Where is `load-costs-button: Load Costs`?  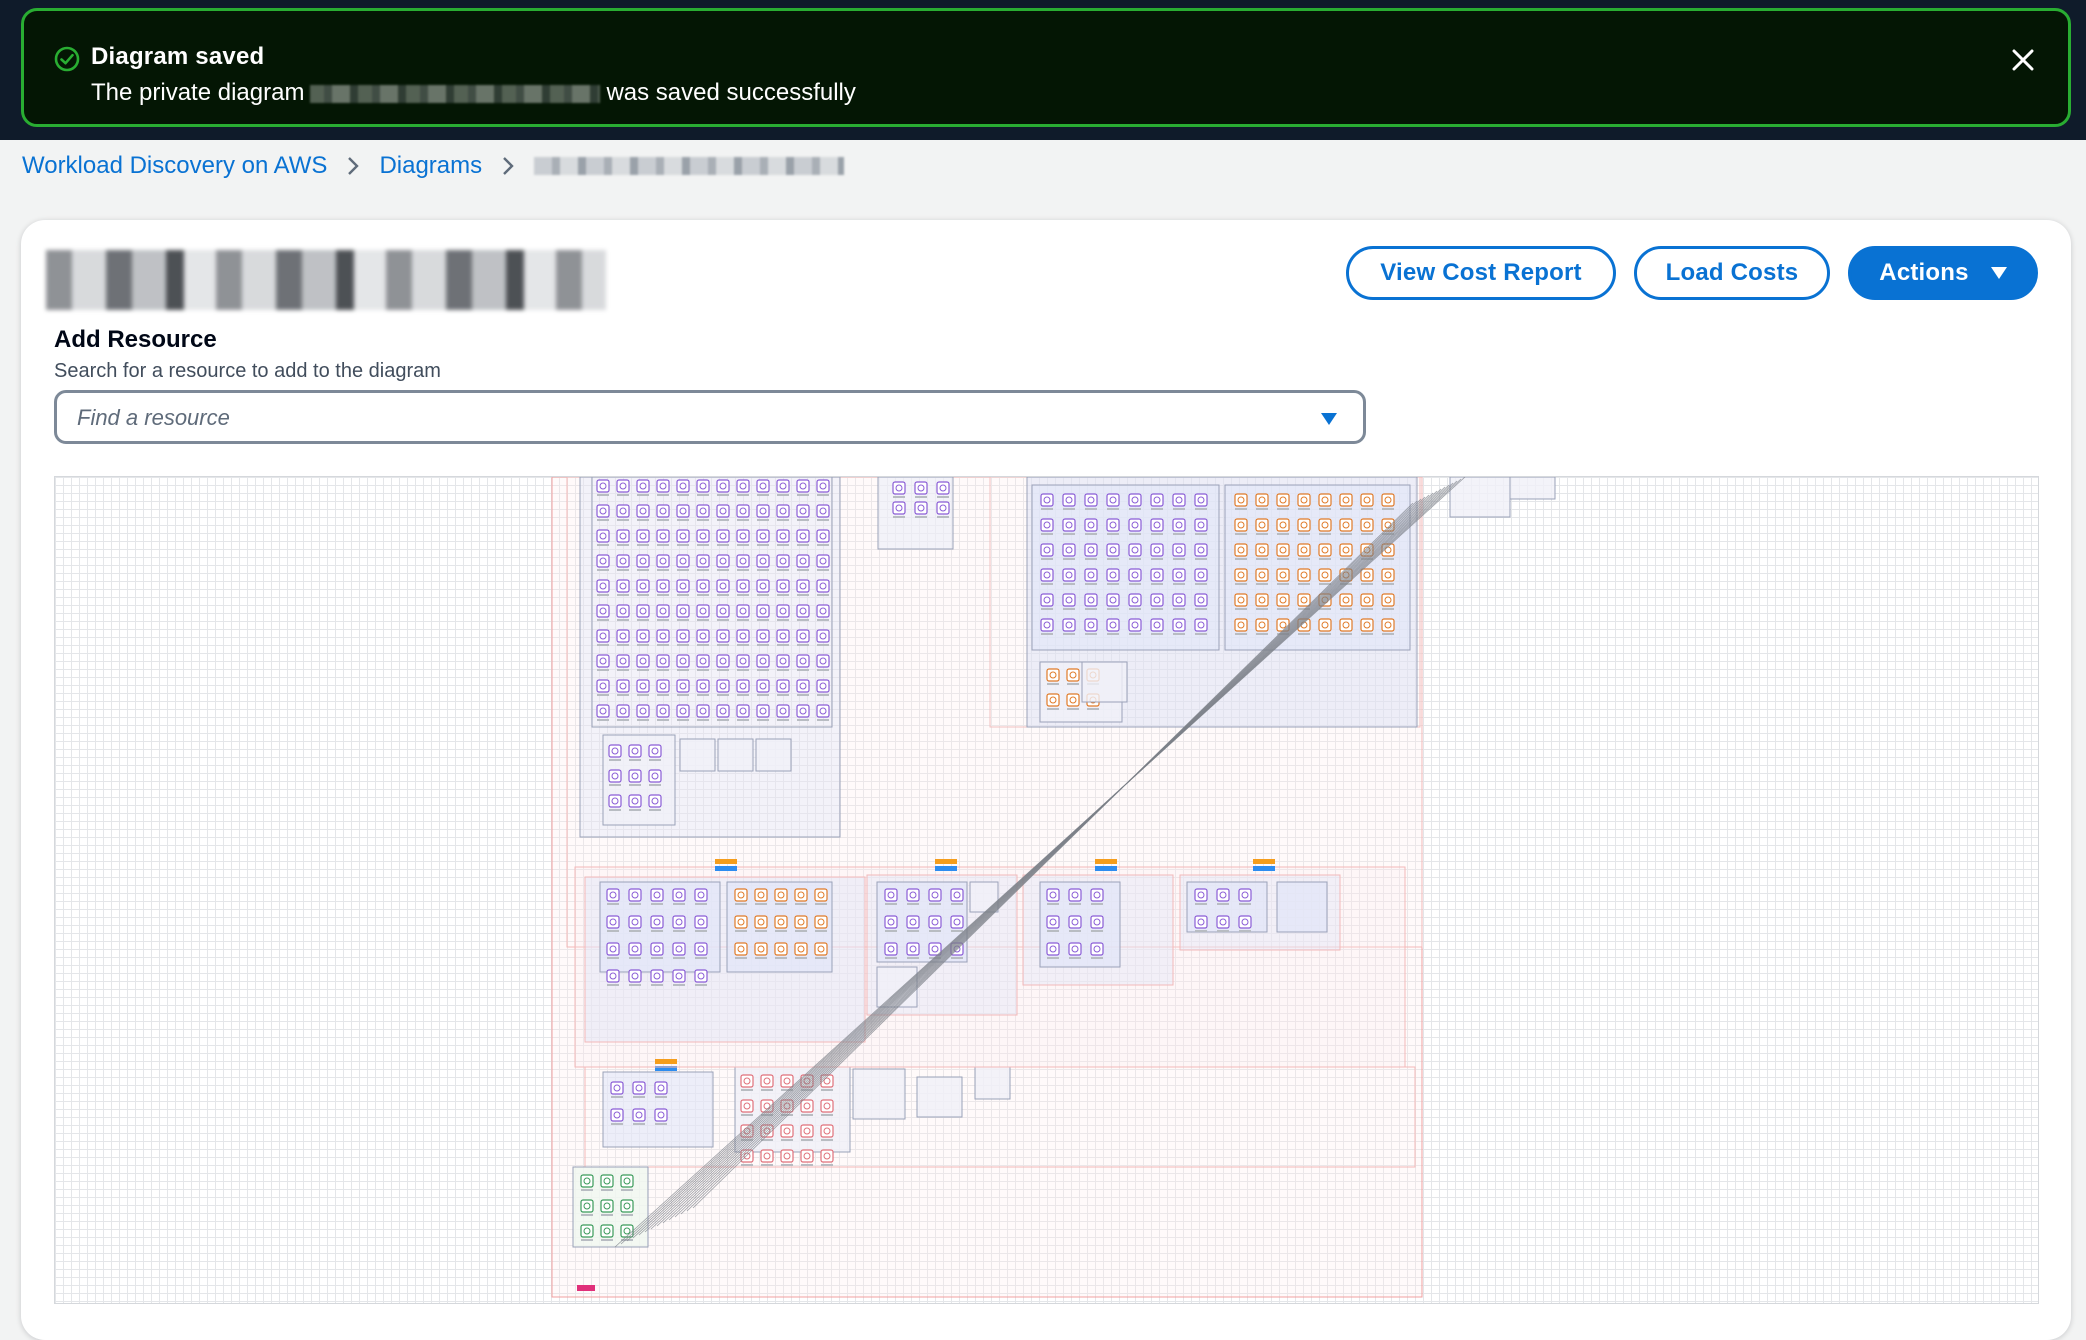
load-costs-button: Load Costs is located at coordinates (1732, 273).